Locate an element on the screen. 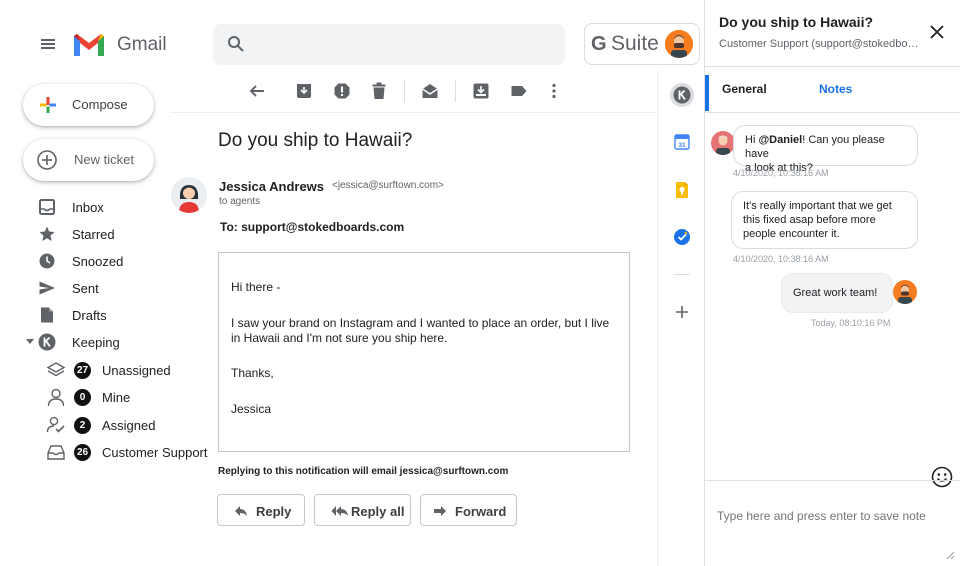 The image size is (960, 566). keeping-item-mine: 0 Mine is located at coordinates (105, 397).